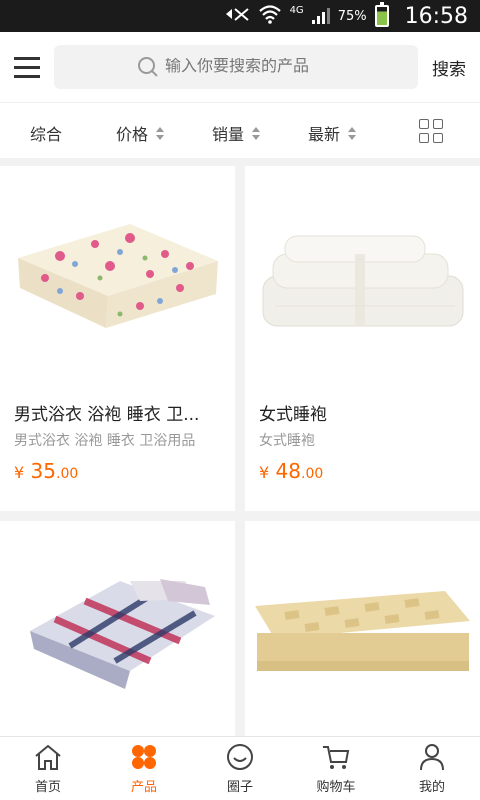 The width and height of the screenshot is (480, 800). I want to click on search-button: 搜索, so click(449, 67).